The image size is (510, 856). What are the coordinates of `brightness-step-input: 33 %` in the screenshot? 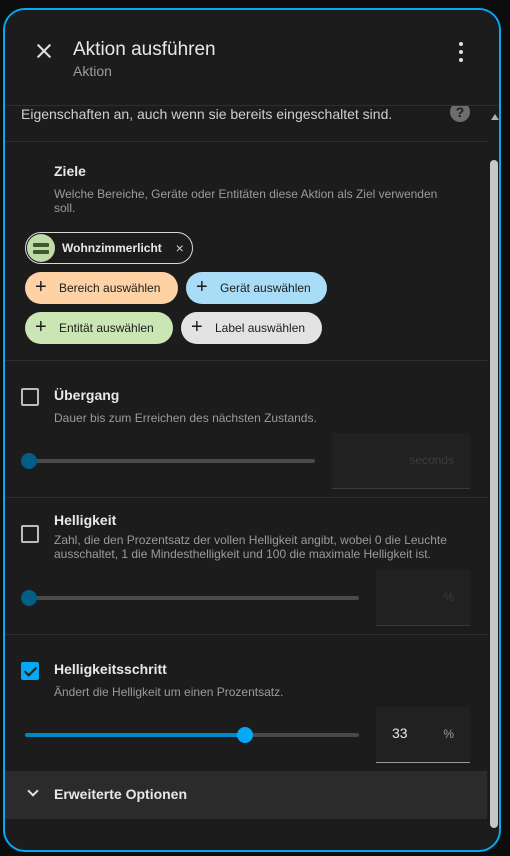 It's located at (423, 735).